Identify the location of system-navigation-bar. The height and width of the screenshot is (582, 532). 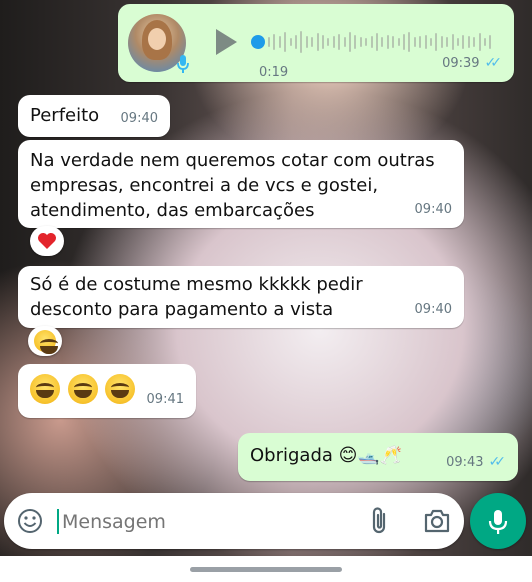
(266, 569).